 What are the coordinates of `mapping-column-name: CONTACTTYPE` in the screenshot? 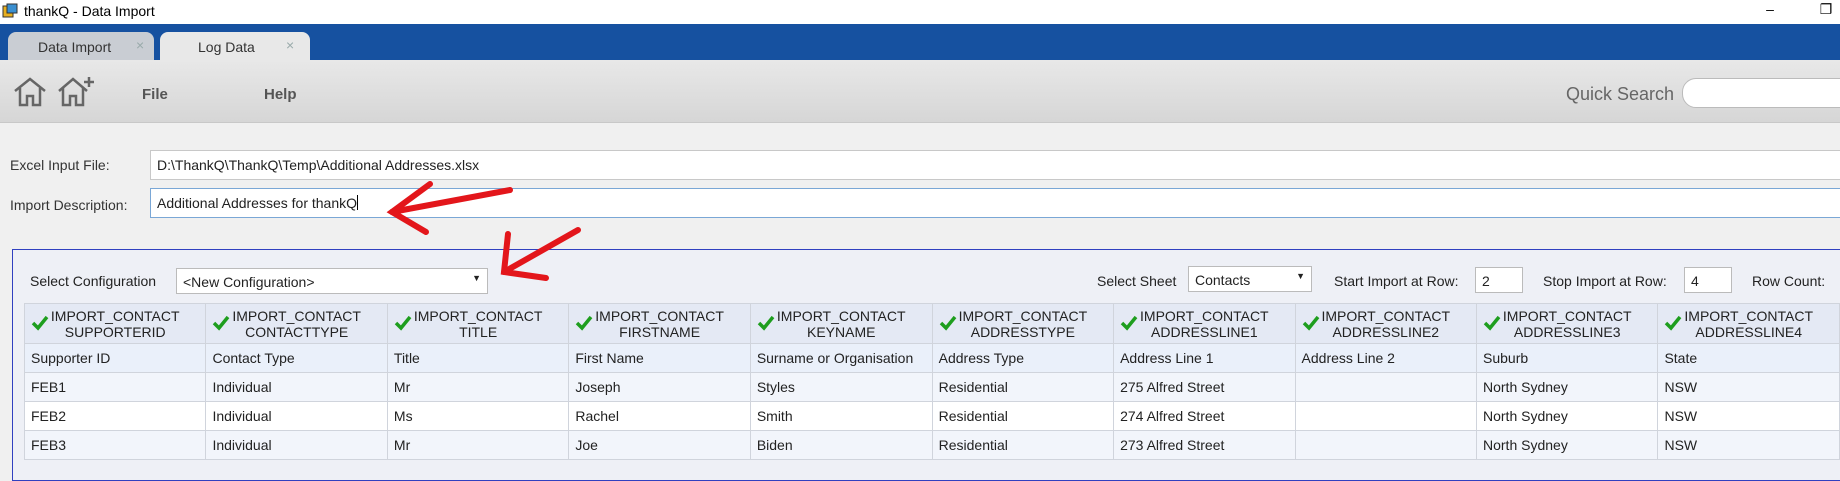 It's located at (297, 331).